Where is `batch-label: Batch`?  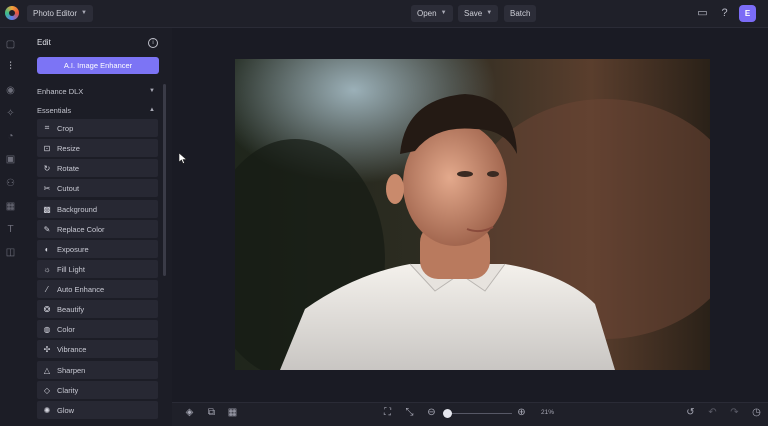 batch-label: Batch is located at coordinates (520, 13).